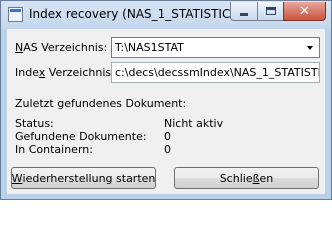 The image size is (332, 240). What do you see at coordinates (61, 47) in the screenshot?
I see `nas-directory-label: NAS Verzeichnis:` at bounding box center [61, 47].